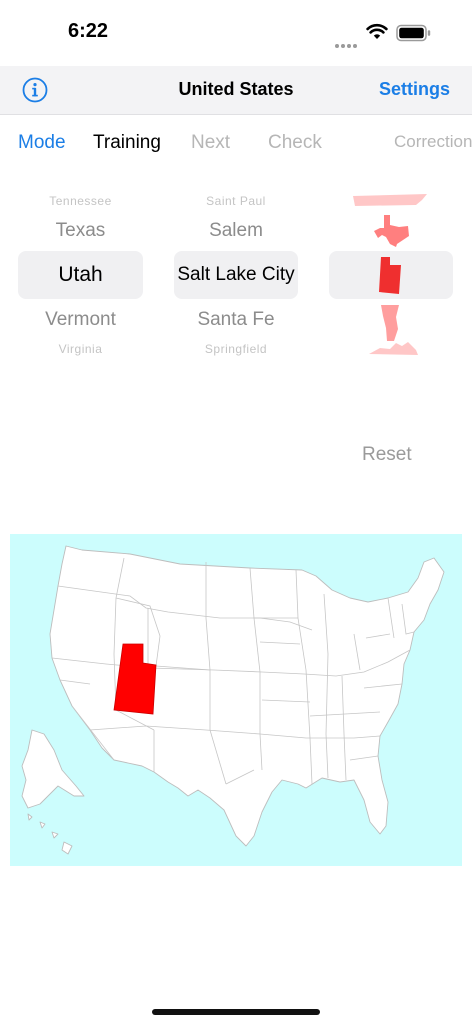 This screenshot has height=1024, width=472. Describe the element at coordinates (42, 143) in the screenshot. I see `mode-button: Mode` at that location.